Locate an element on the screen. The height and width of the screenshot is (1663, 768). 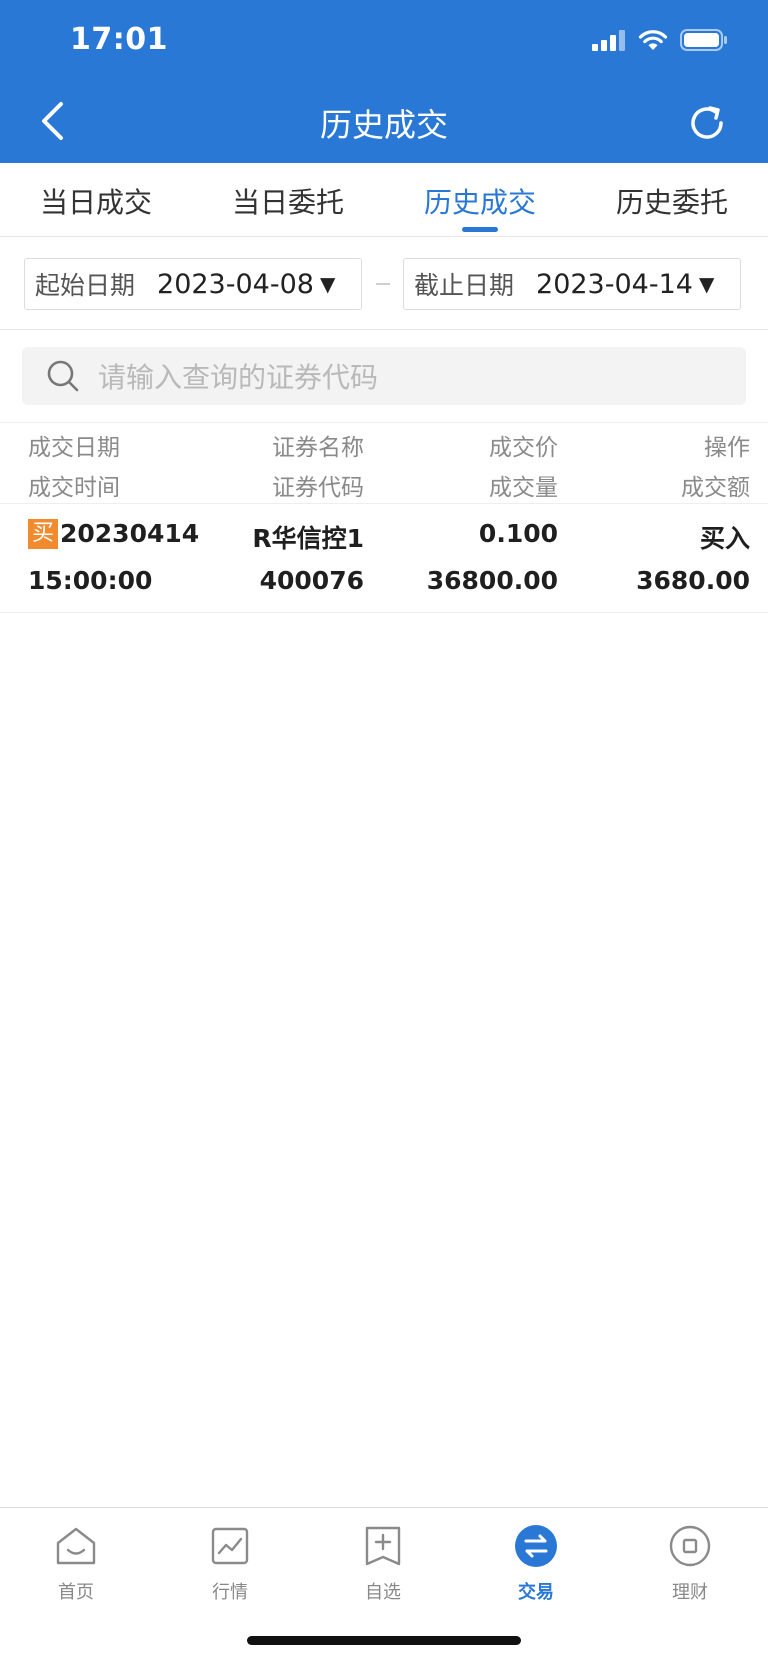
tab-bar: 当日成交 当日委托 历史成交 历史委托 is located at coordinates (384, 200).